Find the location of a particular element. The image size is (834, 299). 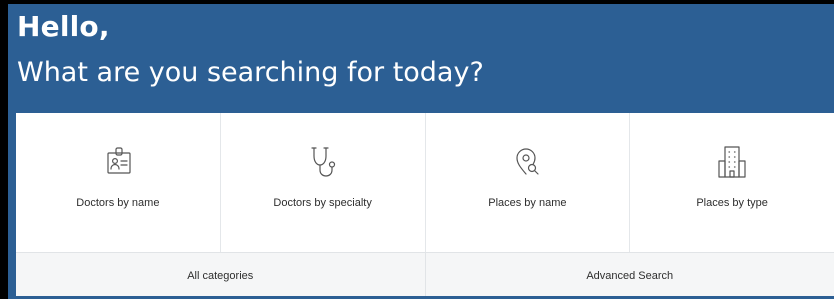

card-doctors-by-name: Doctors by name is located at coordinates (118, 182).